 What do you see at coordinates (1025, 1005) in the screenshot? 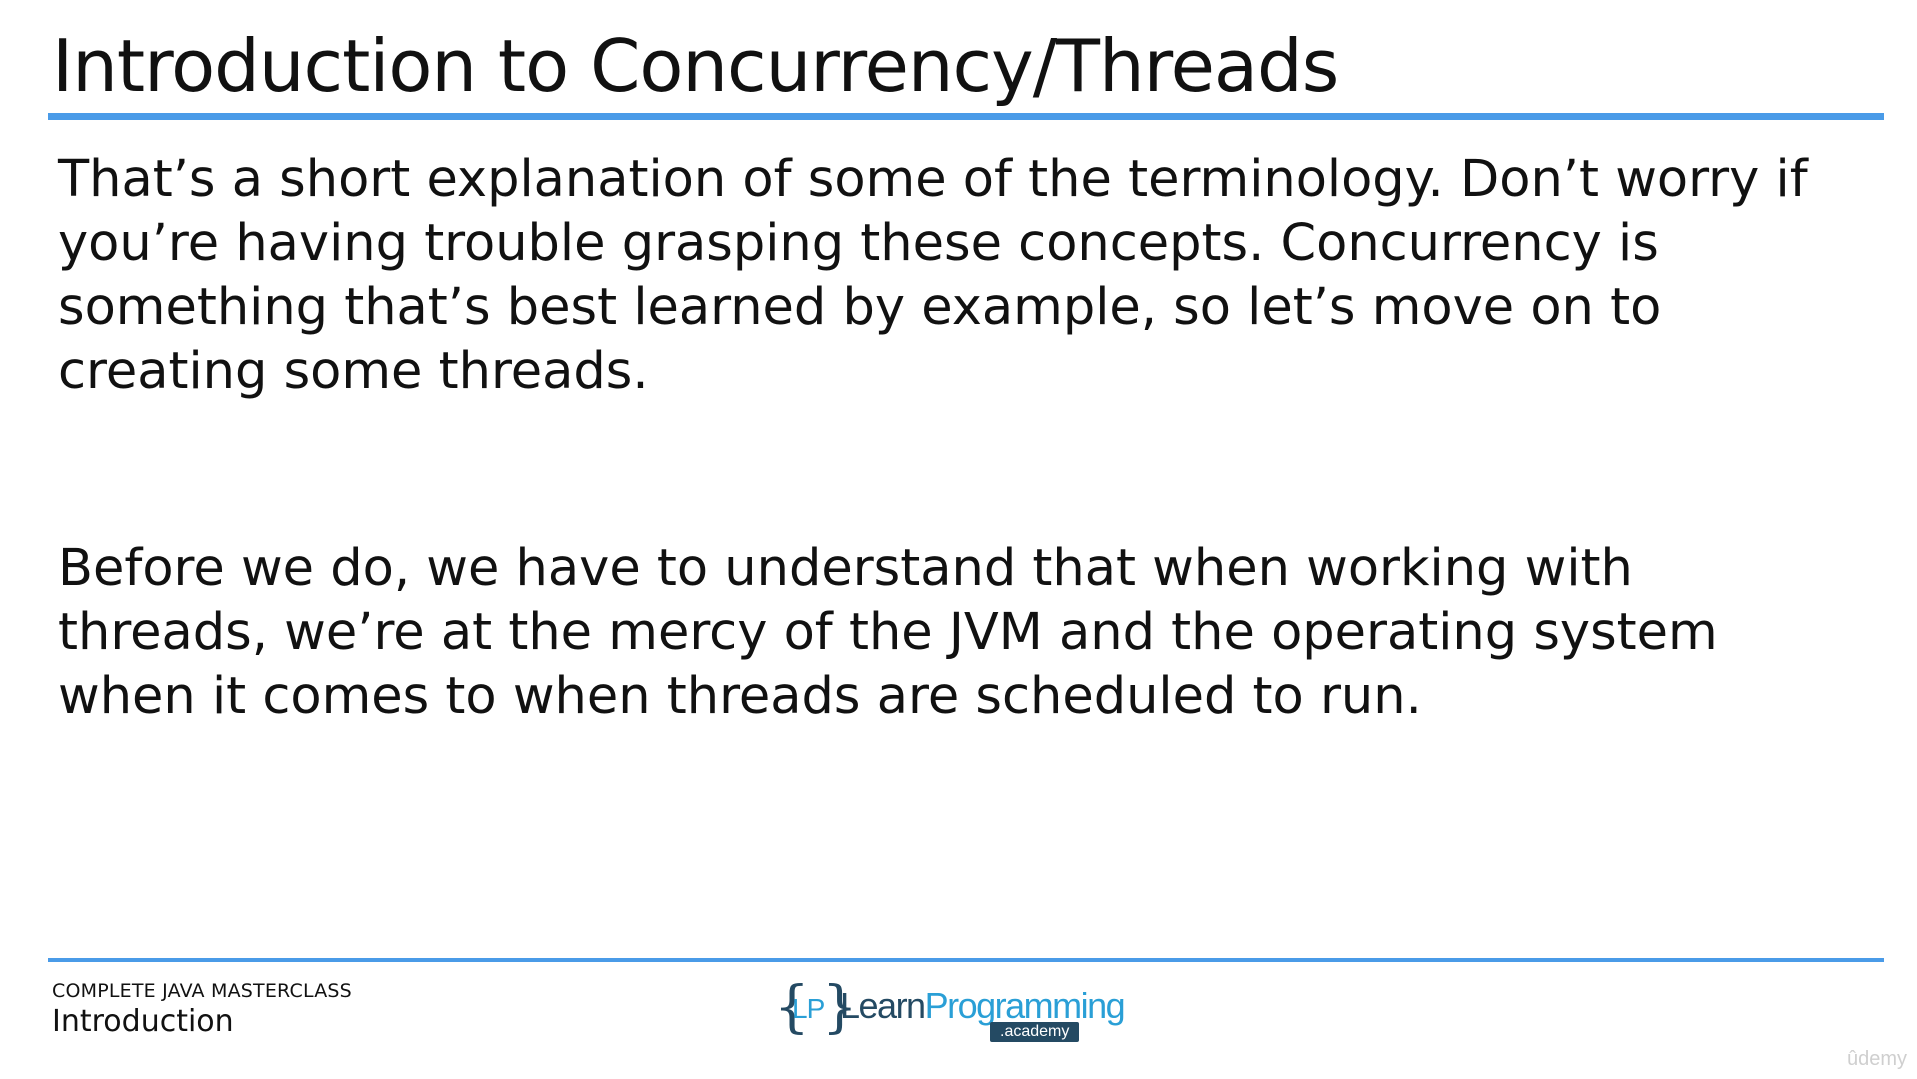
I see `logo-word-programming: Programming` at bounding box center [1025, 1005].